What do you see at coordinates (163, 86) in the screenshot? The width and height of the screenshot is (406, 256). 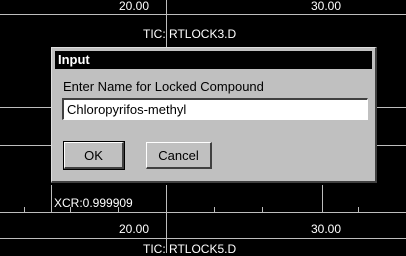 I see `dialog-prompt: Enter Name for Locked Compound` at bounding box center [163, 86].